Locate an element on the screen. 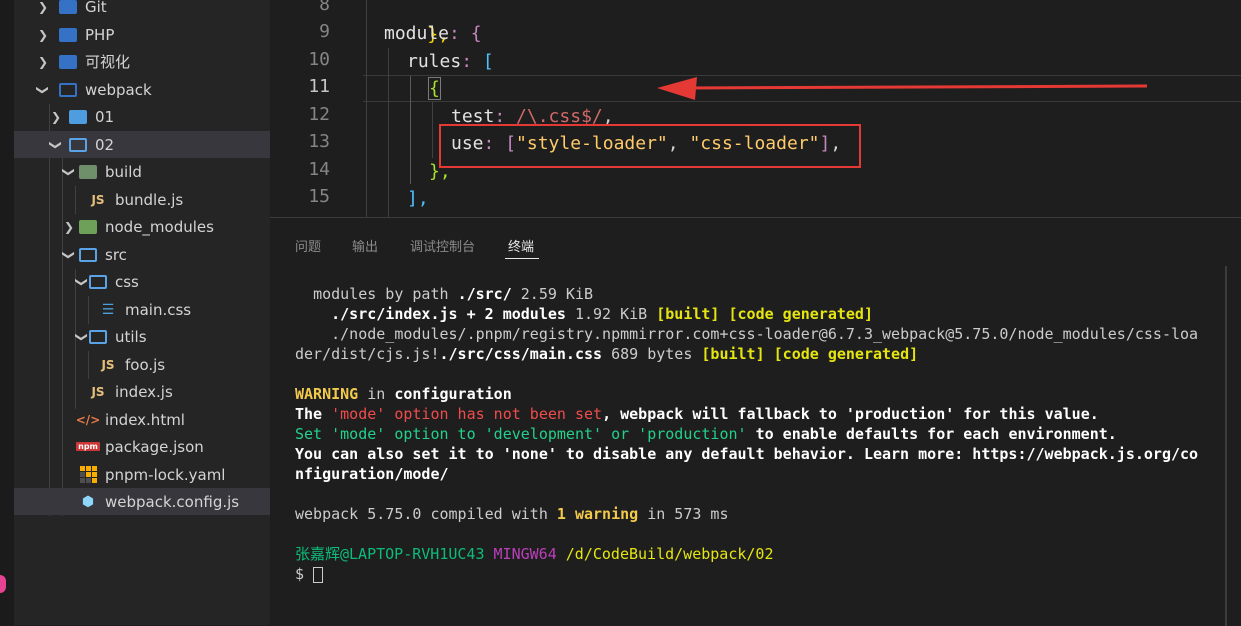 This screenshot has width=1241, height=626. tree-item-label: node_modules is located at coordinates (159, 226).